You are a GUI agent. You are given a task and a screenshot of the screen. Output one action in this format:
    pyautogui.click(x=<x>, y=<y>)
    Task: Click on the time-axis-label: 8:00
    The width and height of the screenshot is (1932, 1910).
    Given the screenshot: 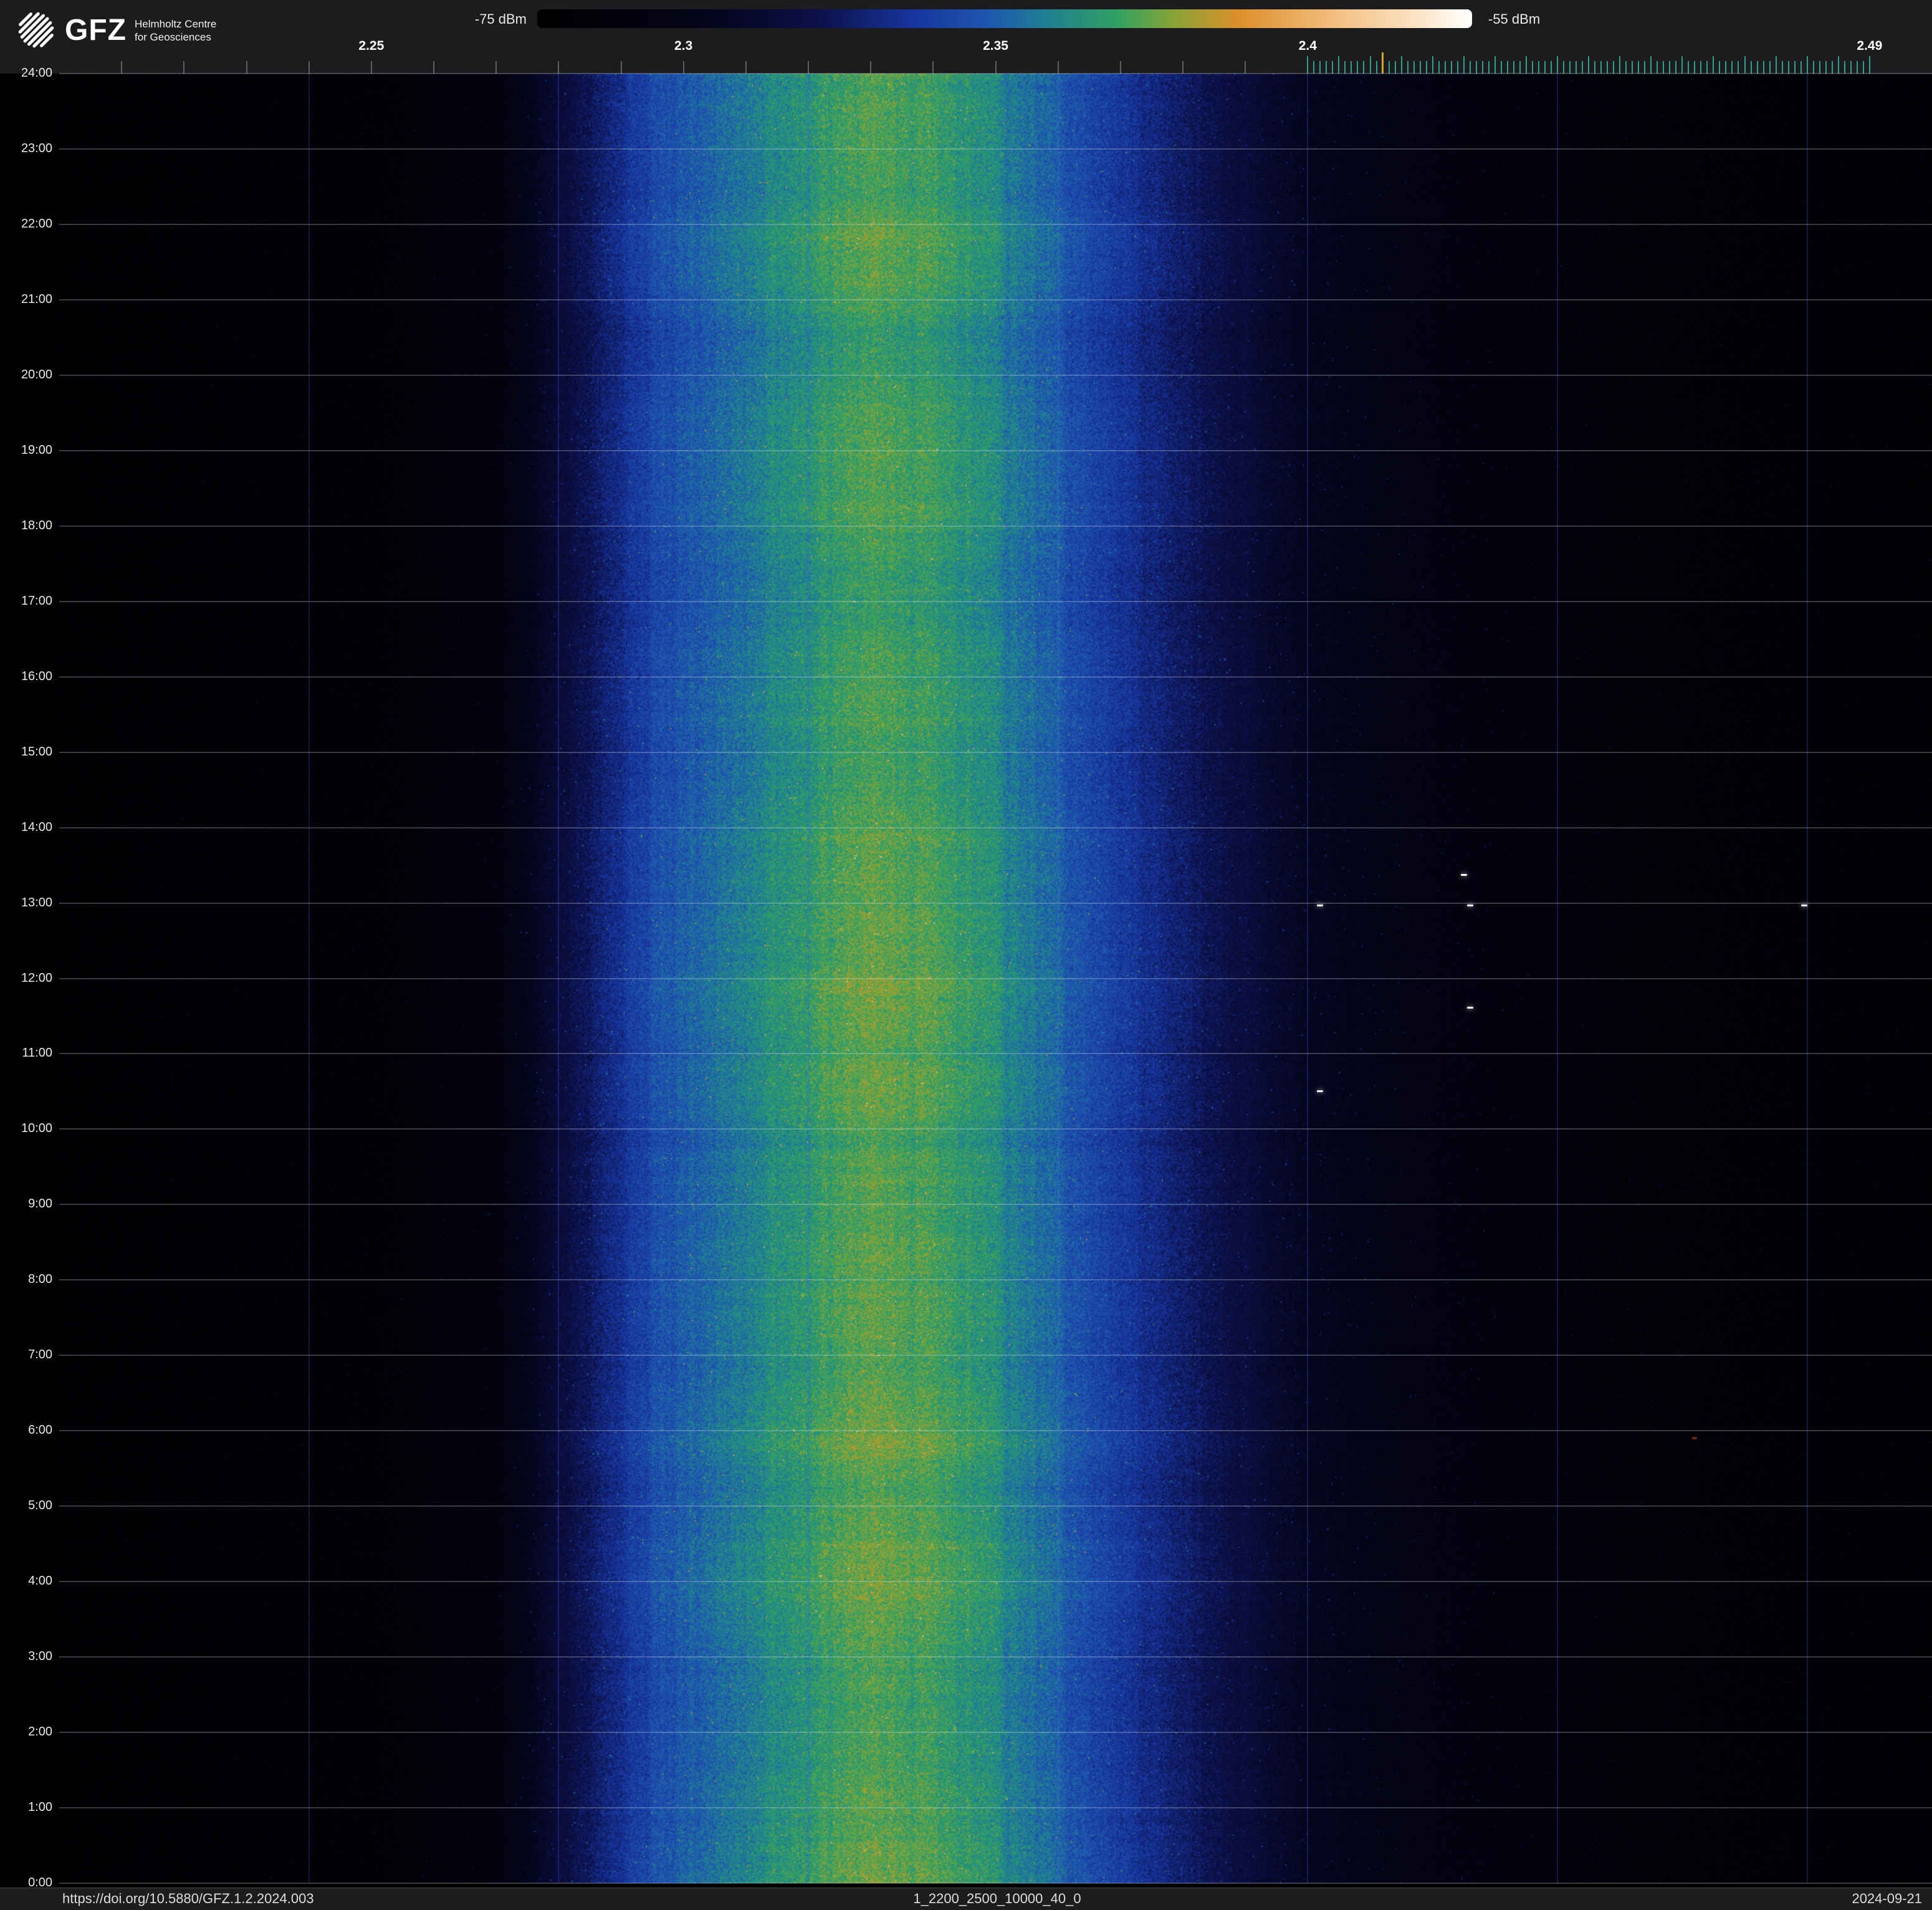 What is the action you would take?
    pyautogui.click(x=40, y=1279)
    